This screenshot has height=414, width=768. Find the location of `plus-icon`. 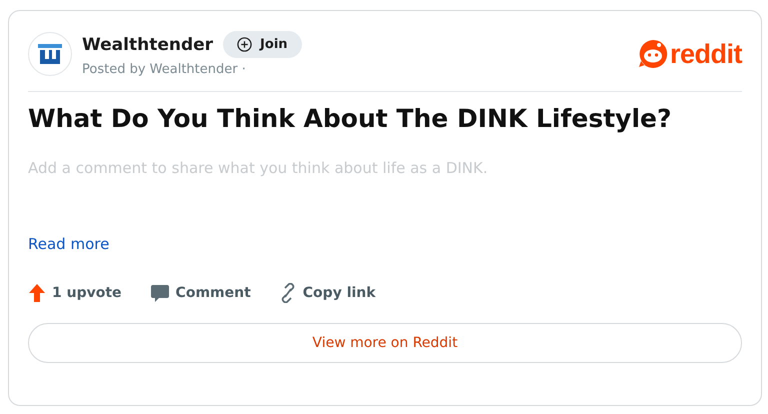

plus-icon is located at coordinates (244, 44).